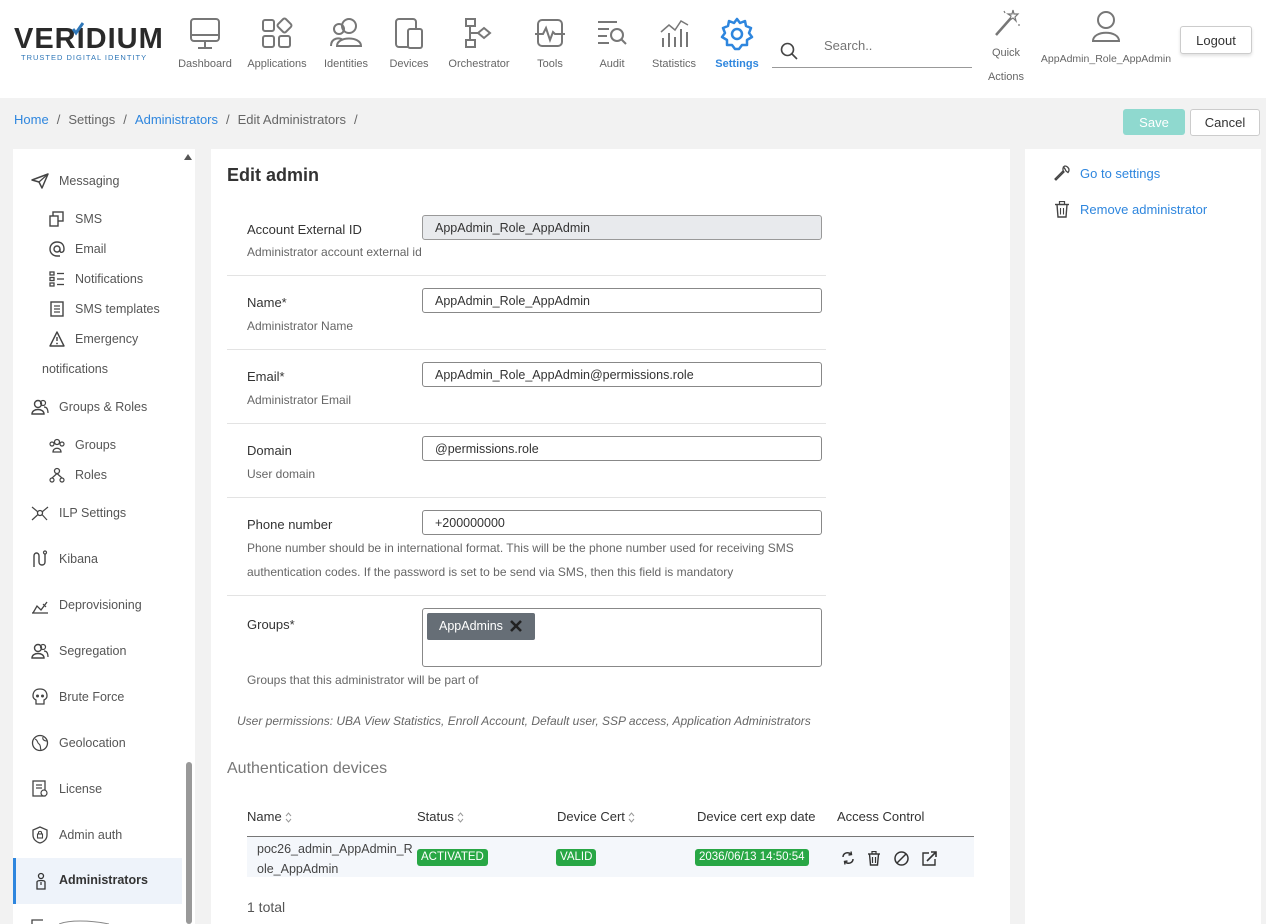  I want to click on nav-audit: Audit, so click(612, 43).